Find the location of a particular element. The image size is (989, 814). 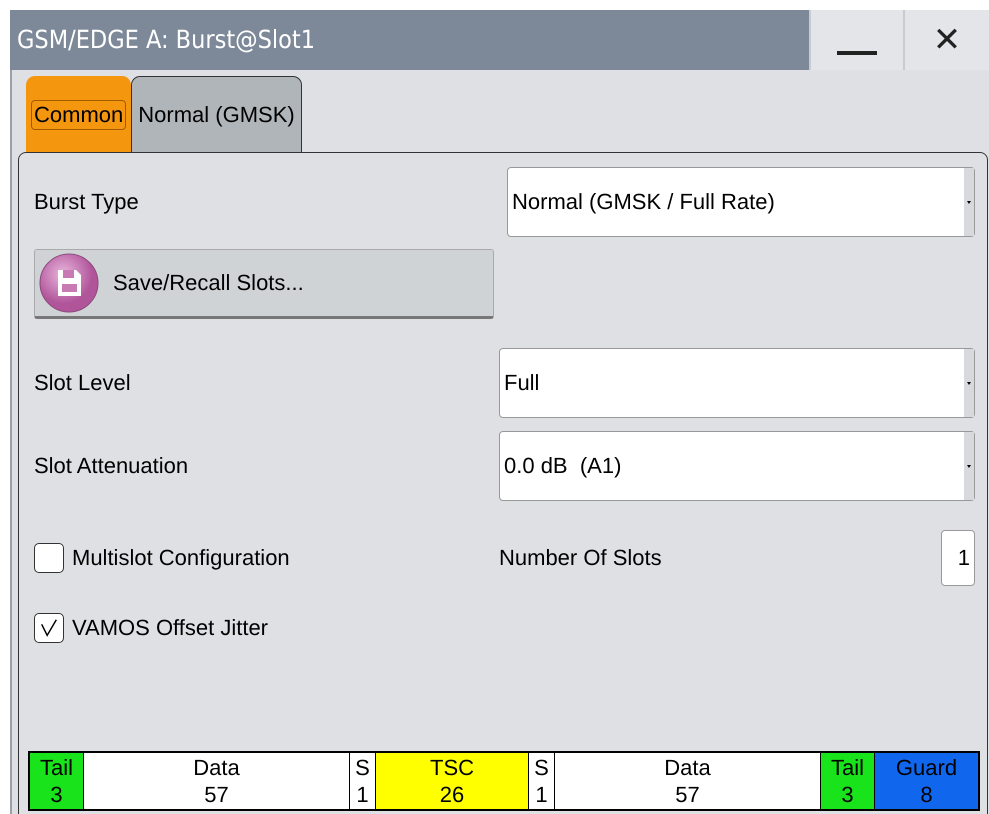

dropdown: 0.0 dB (A1) is located at coordinates (737, 466).